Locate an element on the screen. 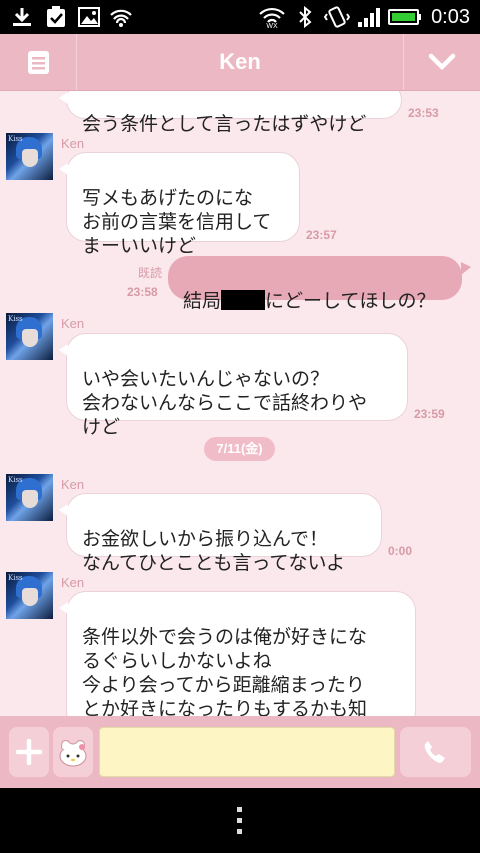 This screenshot has height=853, width=480. clipboard-check-icon is located at coordinates (56, 16).